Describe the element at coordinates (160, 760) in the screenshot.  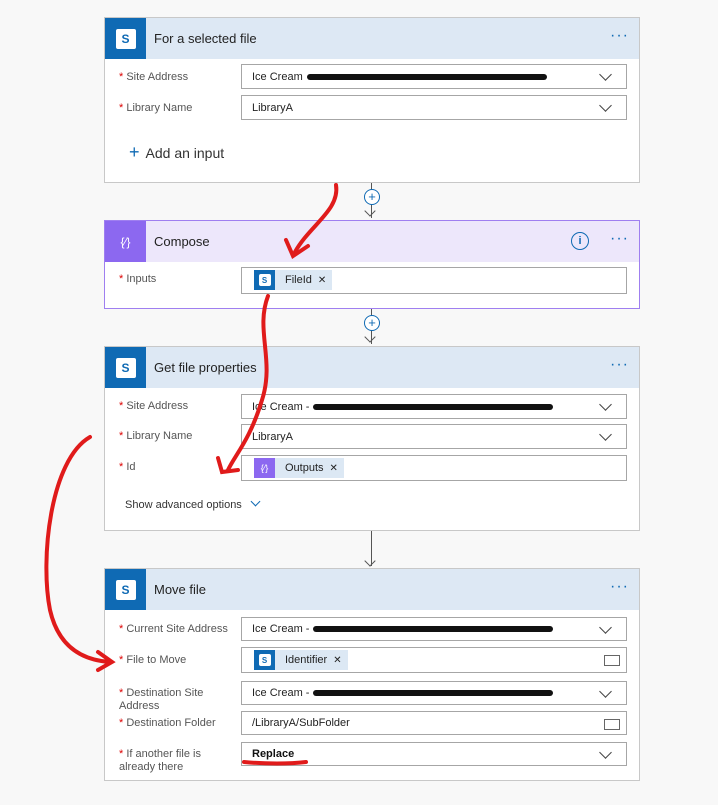
I see `conflict-label: * If another file is already there` at that location.